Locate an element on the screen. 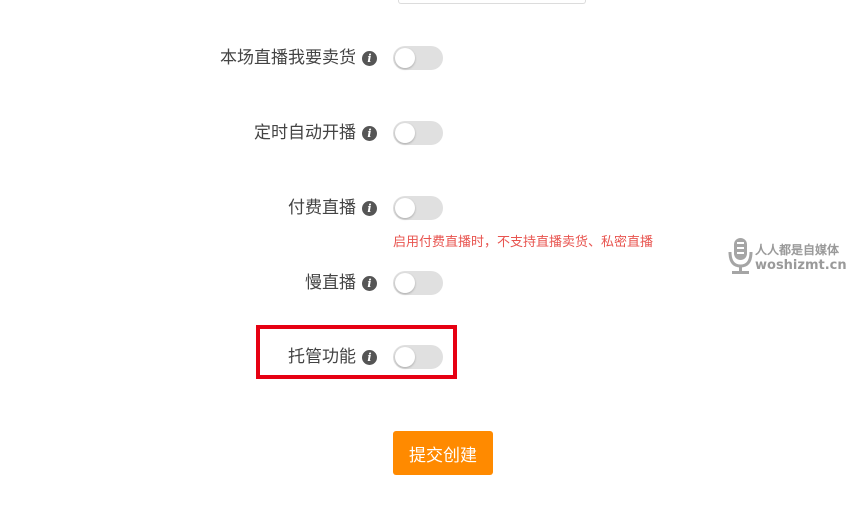  setting-row-slow-live: 慢直播 i is located at coordinates (426, 283).